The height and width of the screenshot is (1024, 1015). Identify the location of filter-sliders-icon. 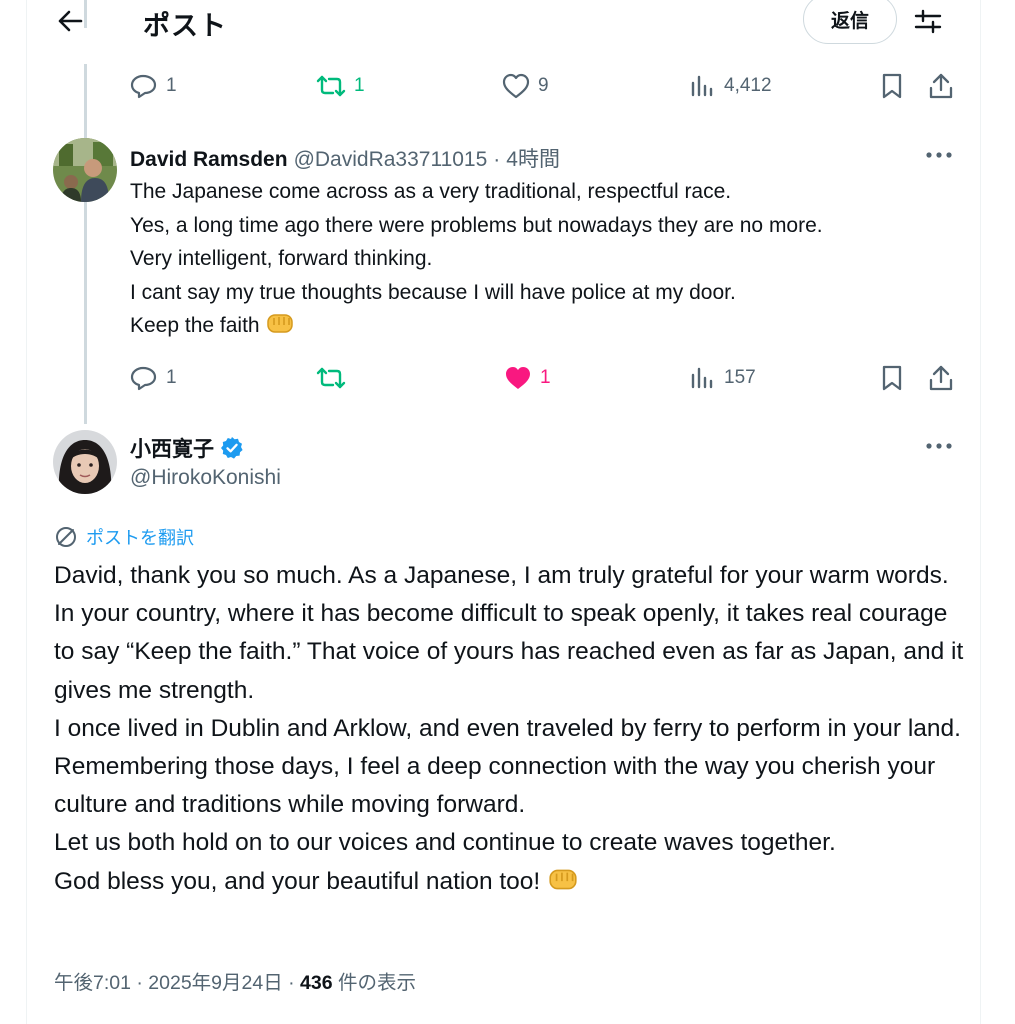
(928, 21).